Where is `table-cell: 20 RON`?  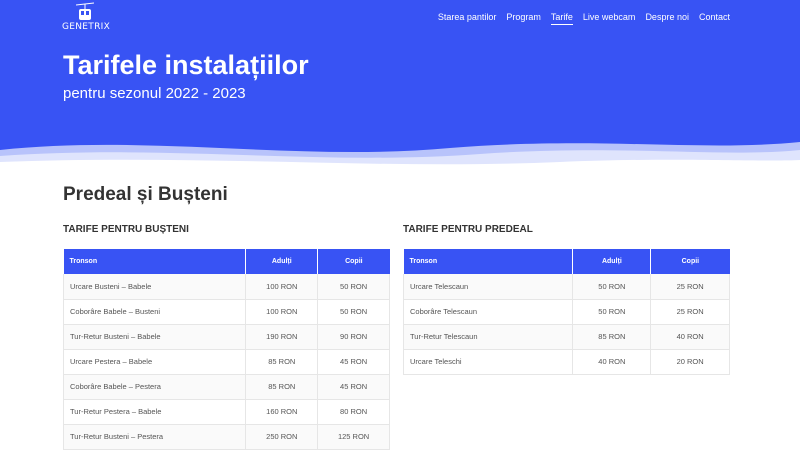 table-cell: 20 RON is located at coordinates (690, 362).